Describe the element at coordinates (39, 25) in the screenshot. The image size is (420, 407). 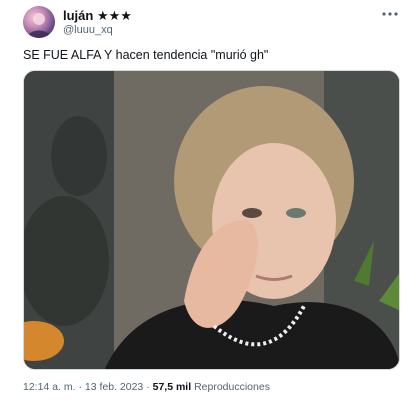
I see `avatar-photo` at that location.